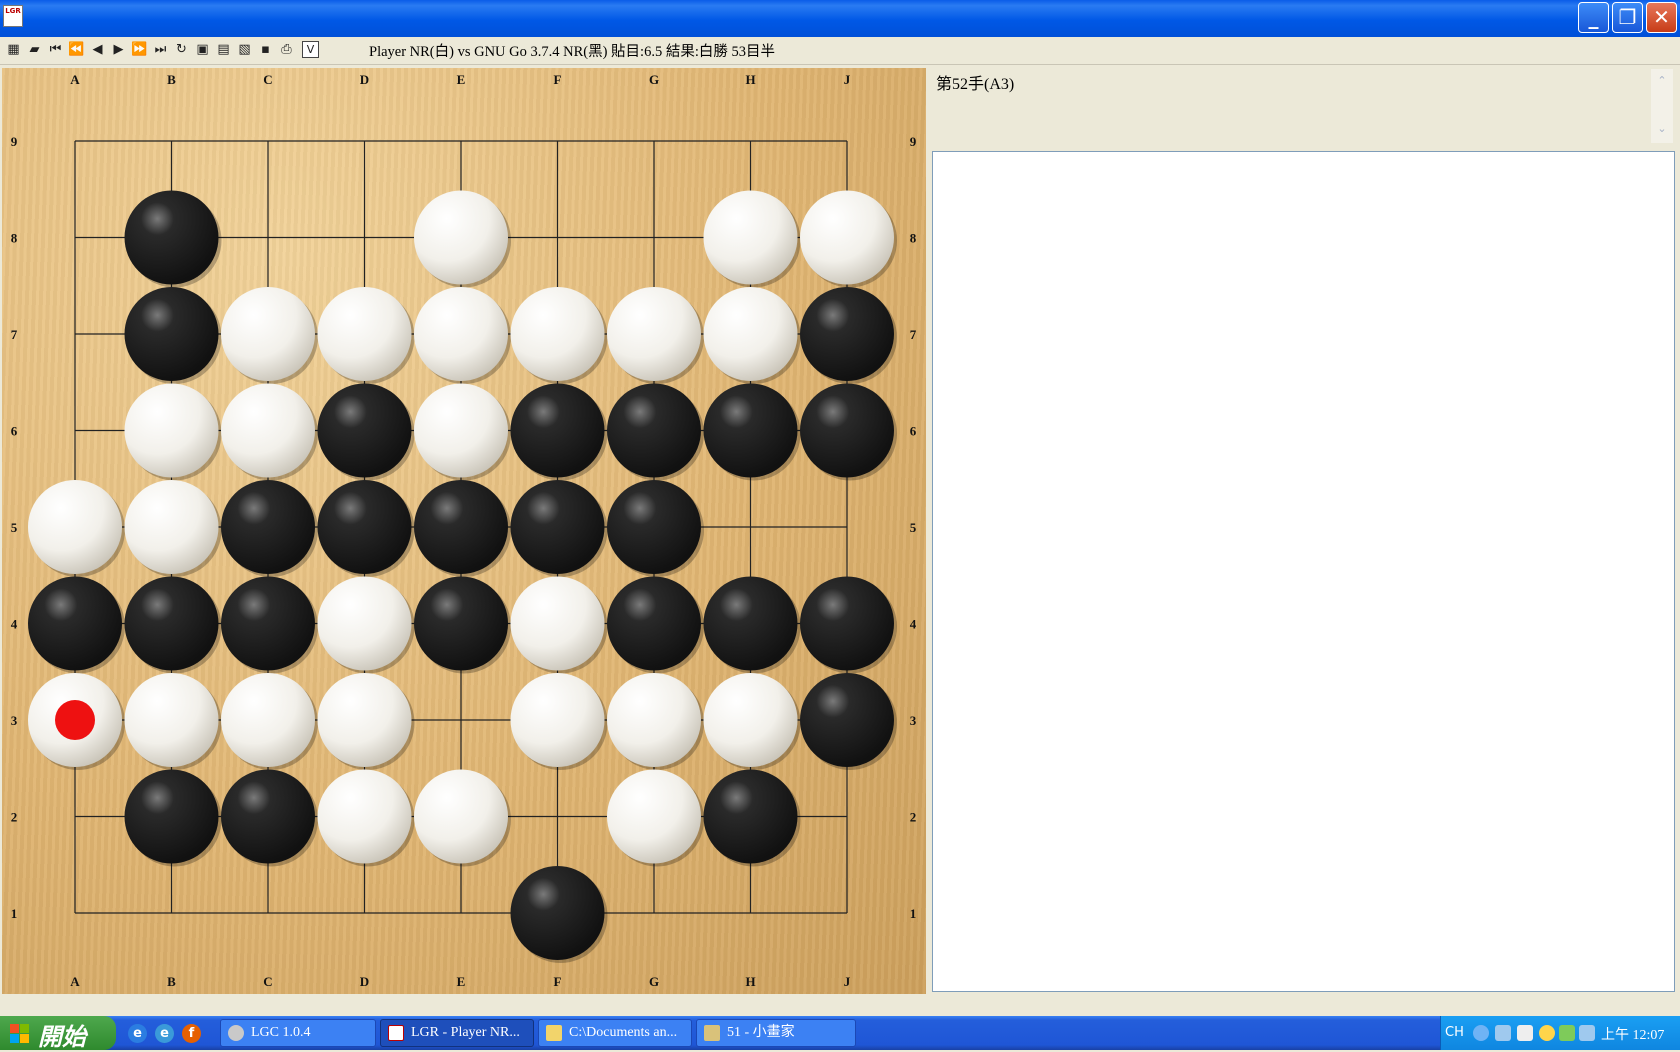 The width and height of the screenshot is (1680, 1052). What do you see at coordinates (171, 334) in the screenshot?
I see `black-stone-B7` at bounding box center [171, 334].